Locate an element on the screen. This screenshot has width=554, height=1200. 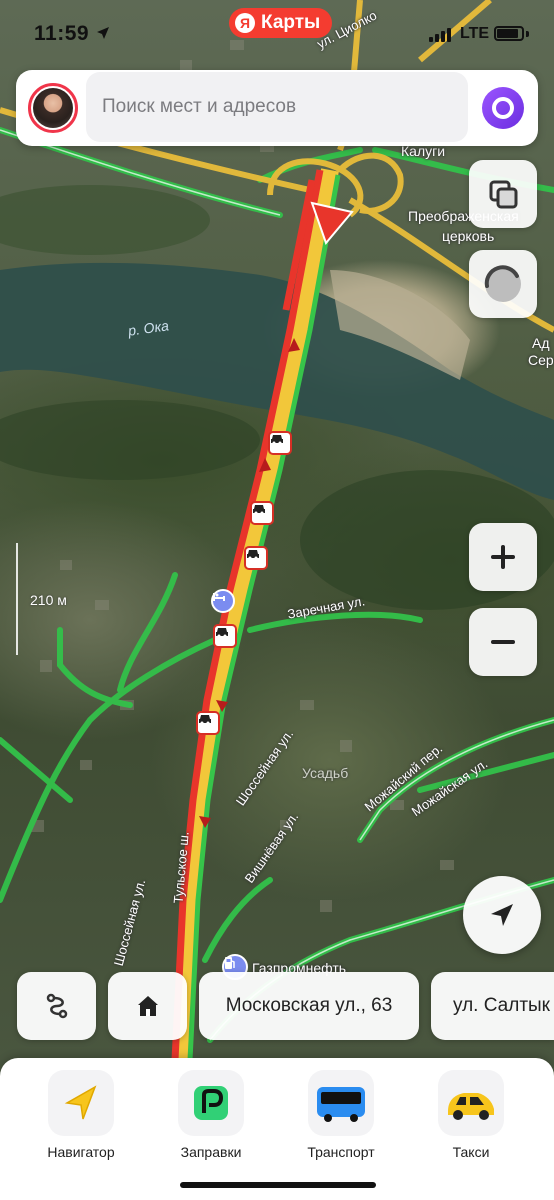
route-icon is located at coordinates (56, 1006).